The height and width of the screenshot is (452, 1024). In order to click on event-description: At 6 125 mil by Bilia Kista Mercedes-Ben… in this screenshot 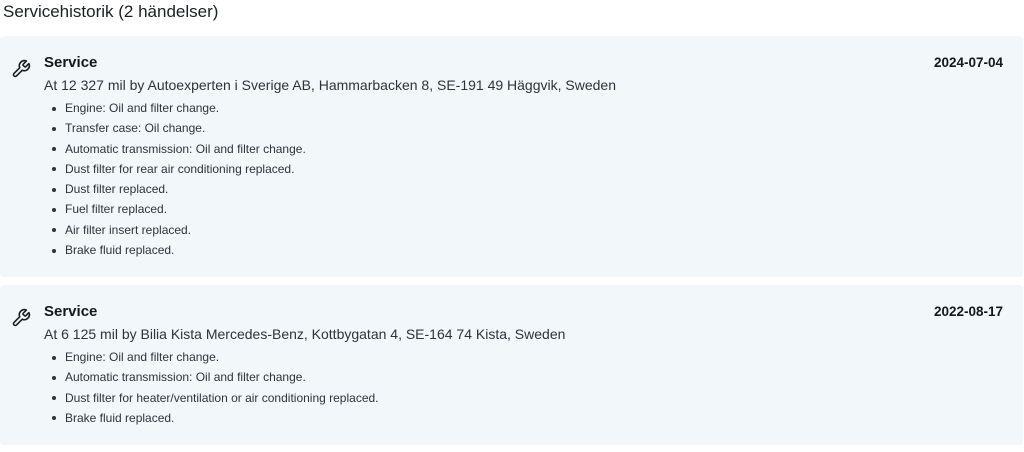, I will do `click(305, 334)`.